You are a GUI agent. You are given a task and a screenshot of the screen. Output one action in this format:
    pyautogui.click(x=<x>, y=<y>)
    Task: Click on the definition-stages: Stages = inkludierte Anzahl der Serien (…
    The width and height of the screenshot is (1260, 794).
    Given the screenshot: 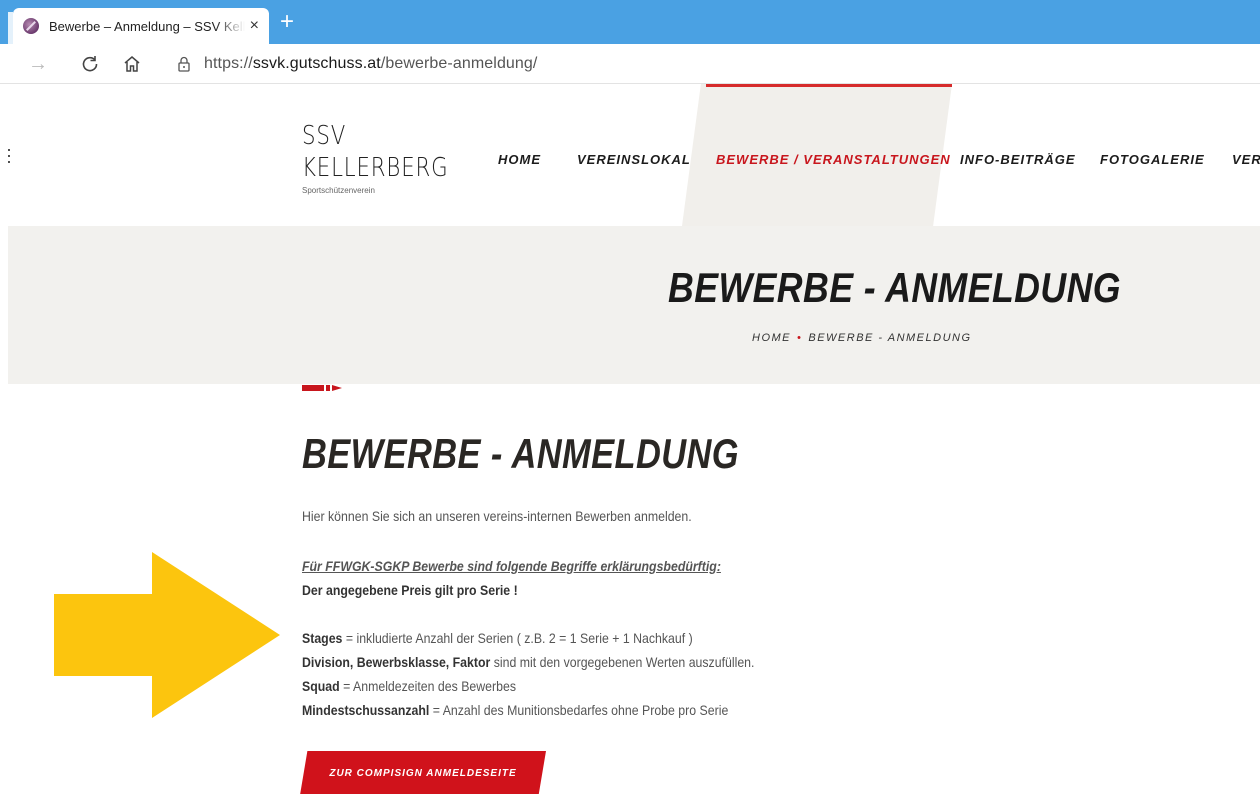 What is the action you would take?
    pyautogui.click(x=497, y=638)
    